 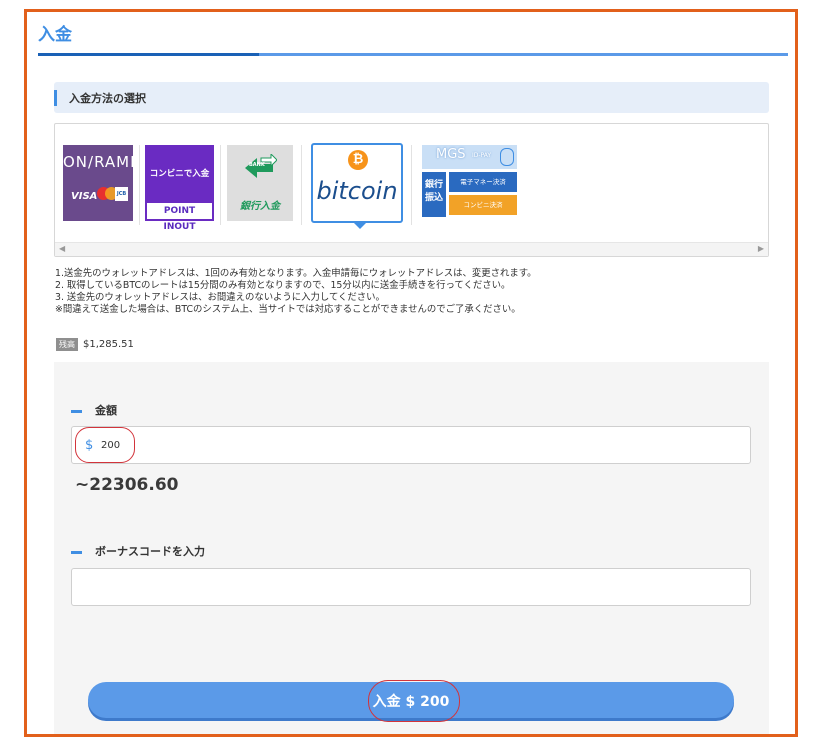 What do you see at coordinates (357, 186) in the screenshot?
I see `method-bitcoin: ₿ bitcoin` at bounding box center [357, 186].